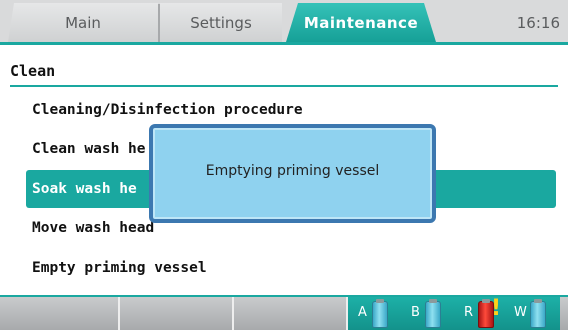 Image resolution: width=568 pixels, height=330 pixels. I want to click on menu-item-label: Cleaning/Disinfection procedure, so click(167, 110).